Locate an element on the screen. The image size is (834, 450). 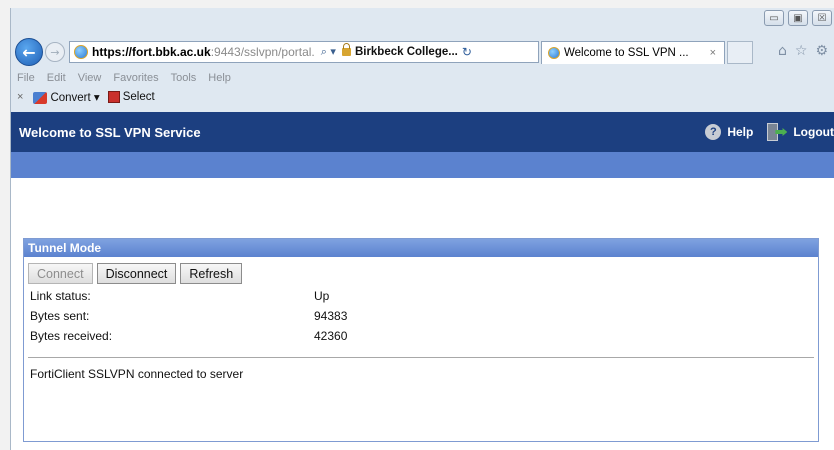
convert-button: Convert ▾ is located at coordinates (66, 97).